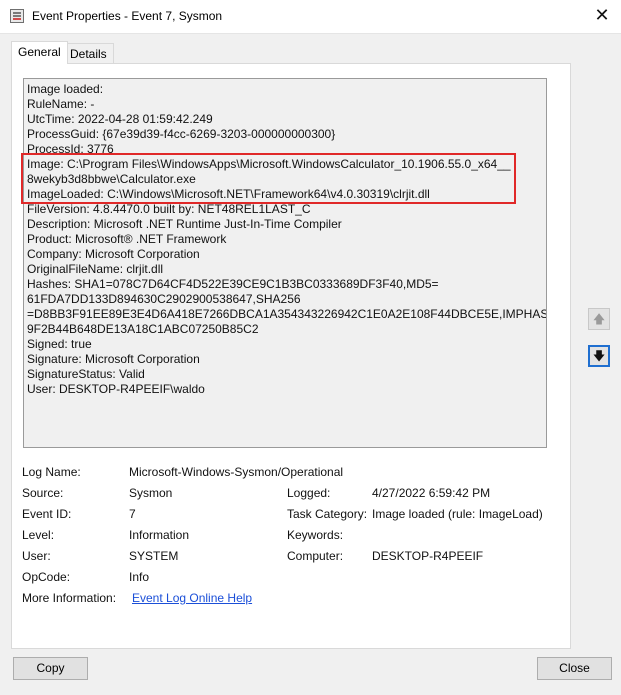  What do you see at coordinates (236, 472) in the screenshot?
I see `log-name-value: Microsoft-Windows-Sysmon/Operational` at bounding box center [236, 472].